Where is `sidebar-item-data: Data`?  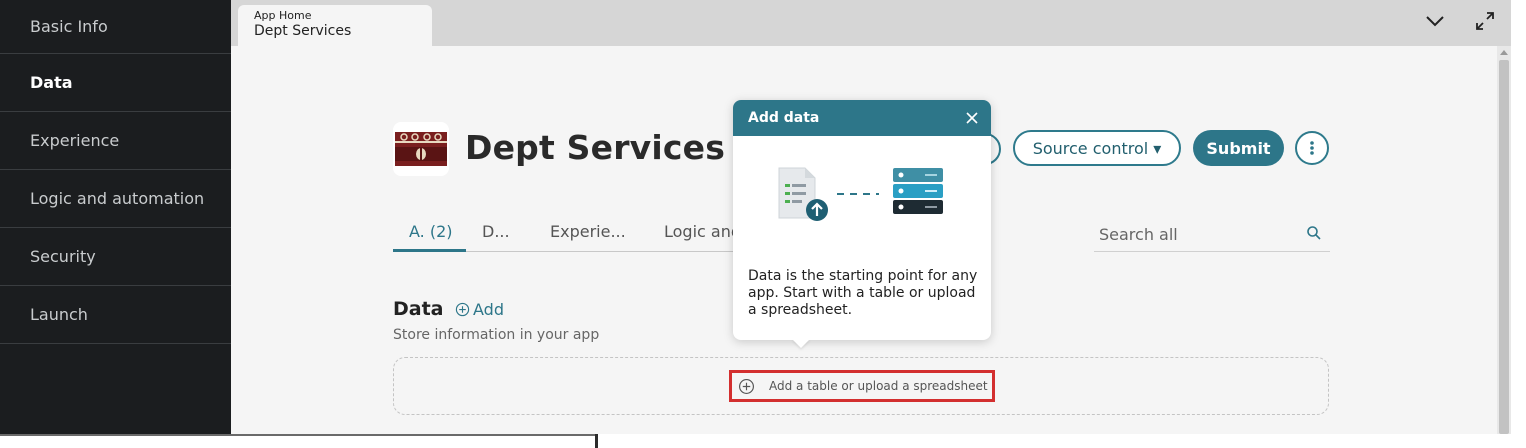 sidebar-item-data: Data is located at coordinates (115, 83).